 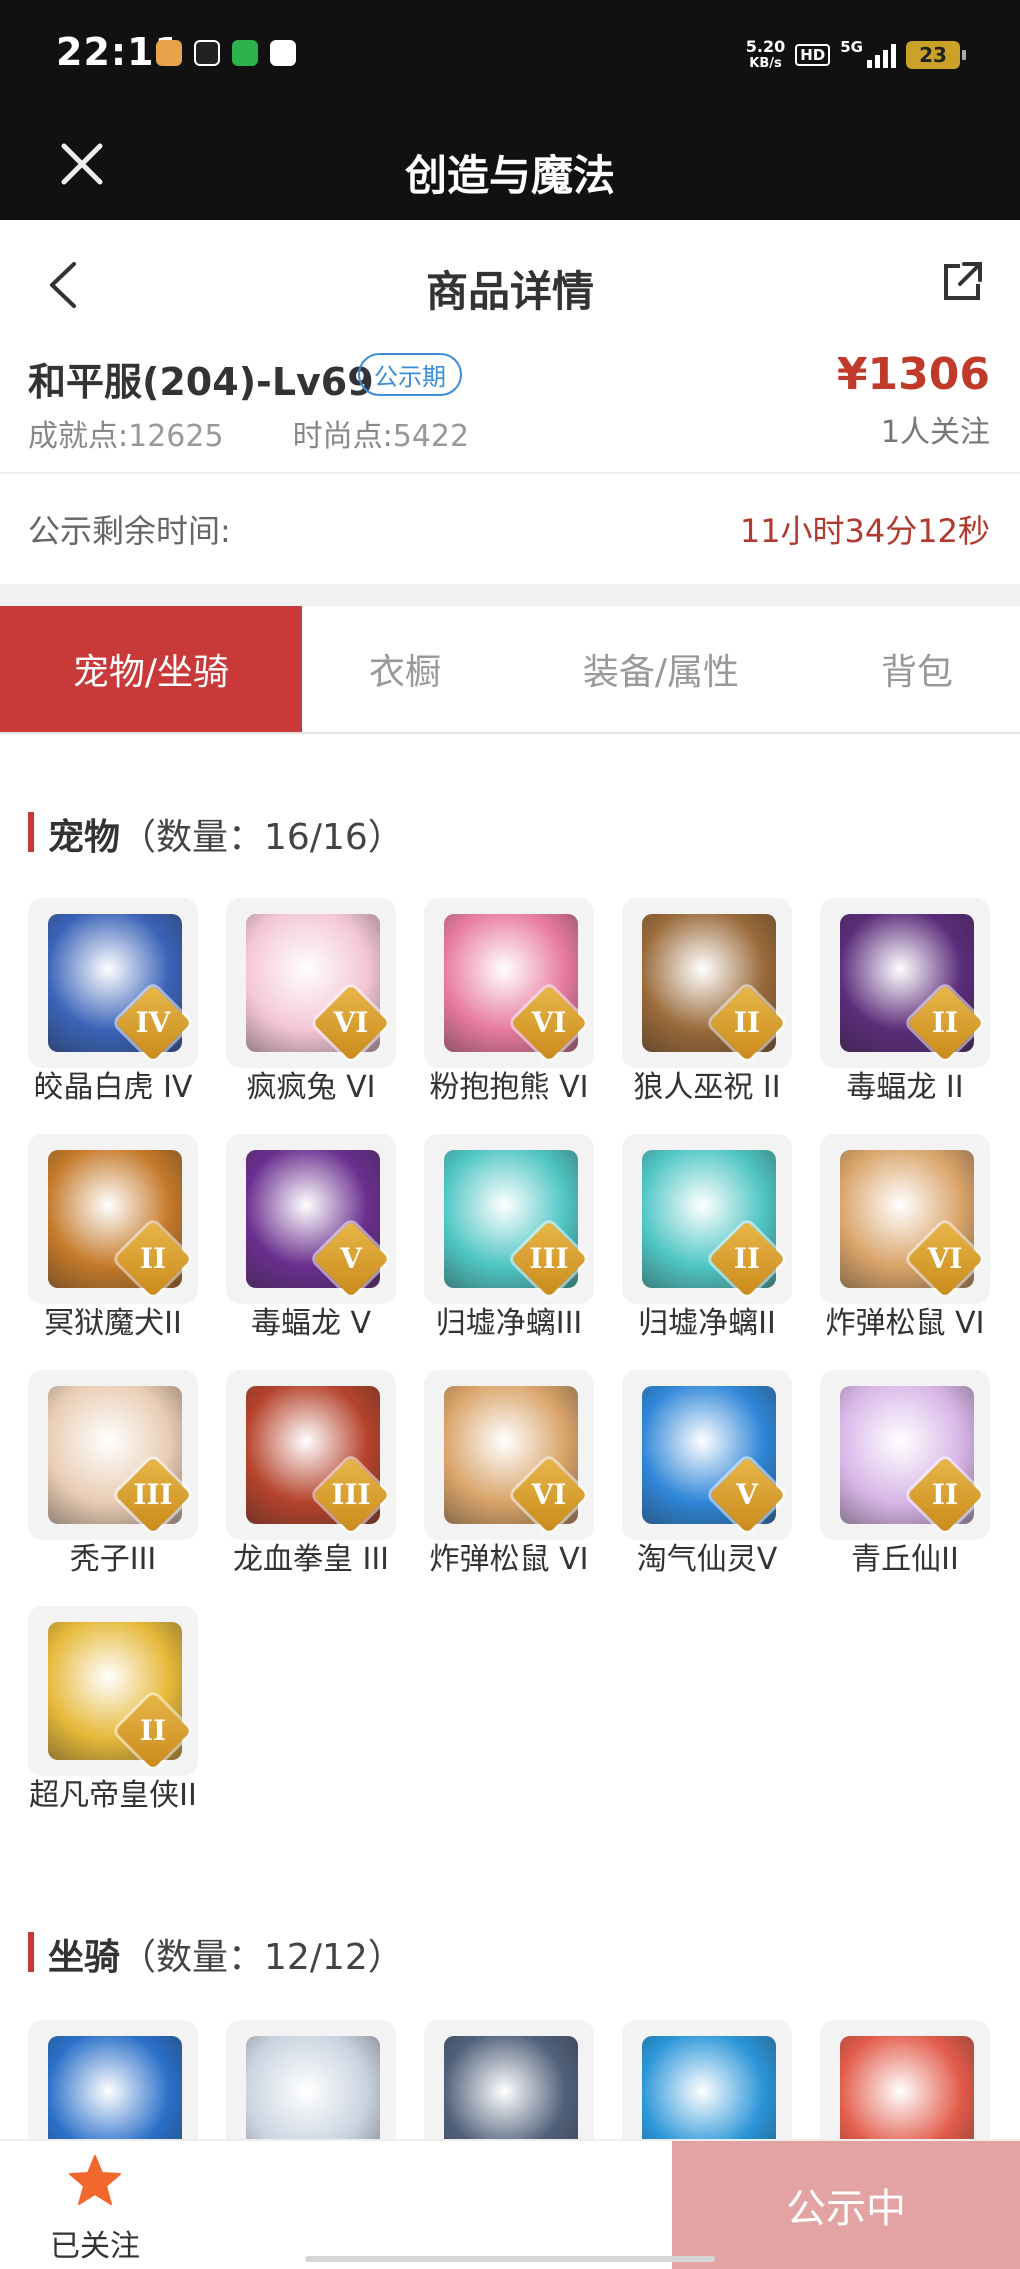 I want to click on network-speed: 5.20 KB/s, so click(x=765, y=55).